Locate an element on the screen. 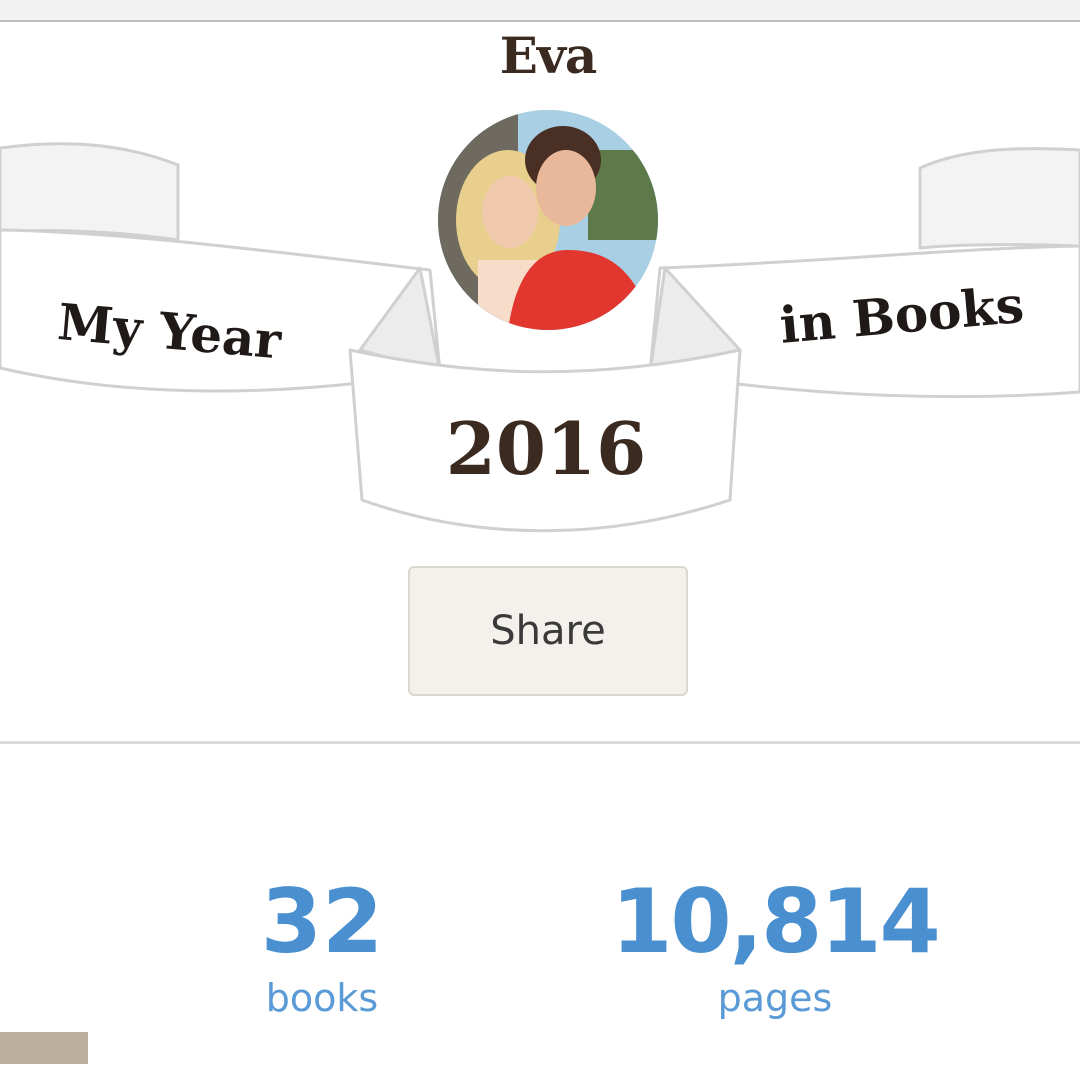 Image resolution: width=1080 pixels, height=1080 pixels. avatar is located at coordinates (548, 220).